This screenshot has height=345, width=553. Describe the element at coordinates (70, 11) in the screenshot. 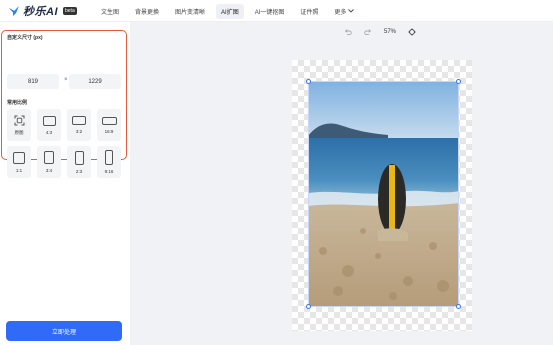

I see `logo-badge: beta` at that location.